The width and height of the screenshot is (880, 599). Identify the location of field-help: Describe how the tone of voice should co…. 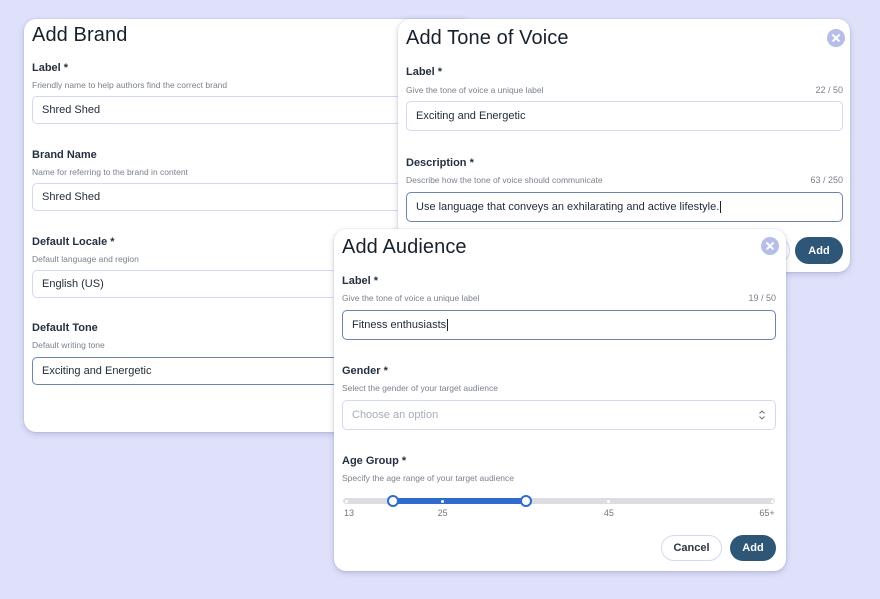
(504, 180).